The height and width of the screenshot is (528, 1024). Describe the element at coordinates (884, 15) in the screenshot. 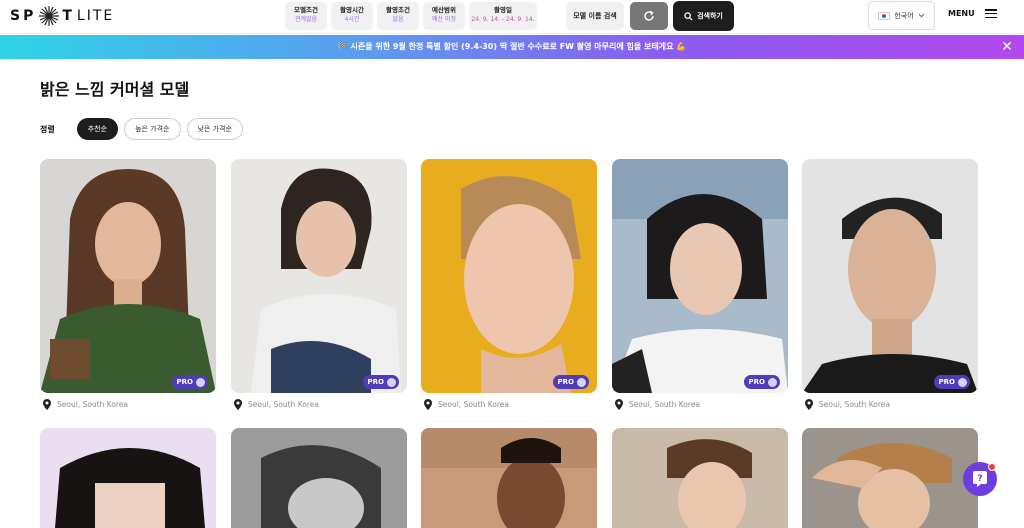

I see `korea-flag-icon` at that location.